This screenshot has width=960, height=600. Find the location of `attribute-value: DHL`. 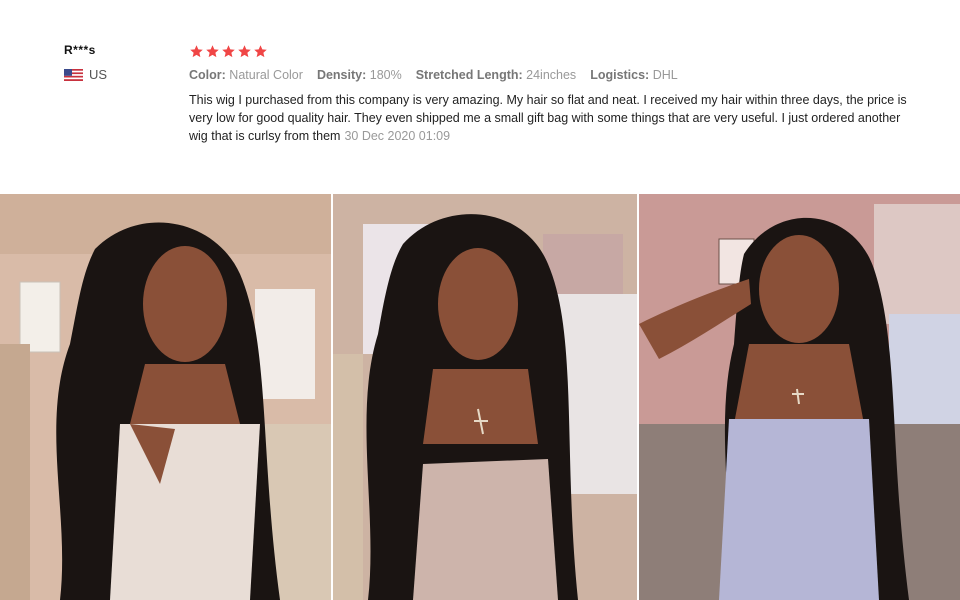

attribute-value: DHL is located at coordinates (663, 75).